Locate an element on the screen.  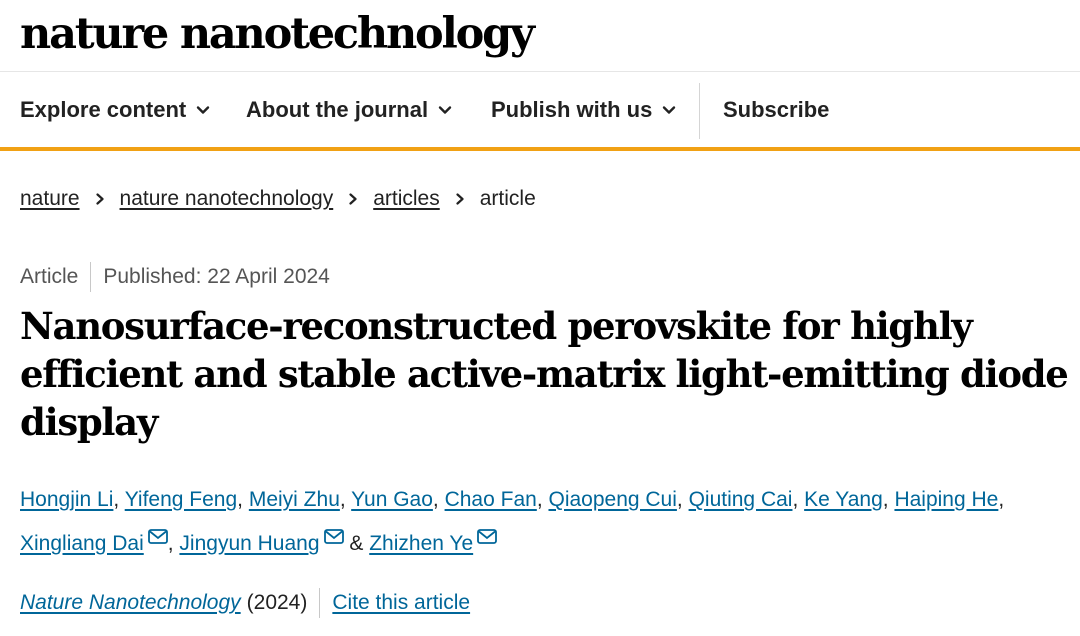
cite-this-article-link: Cite this article is located at coordinates (401, 603).